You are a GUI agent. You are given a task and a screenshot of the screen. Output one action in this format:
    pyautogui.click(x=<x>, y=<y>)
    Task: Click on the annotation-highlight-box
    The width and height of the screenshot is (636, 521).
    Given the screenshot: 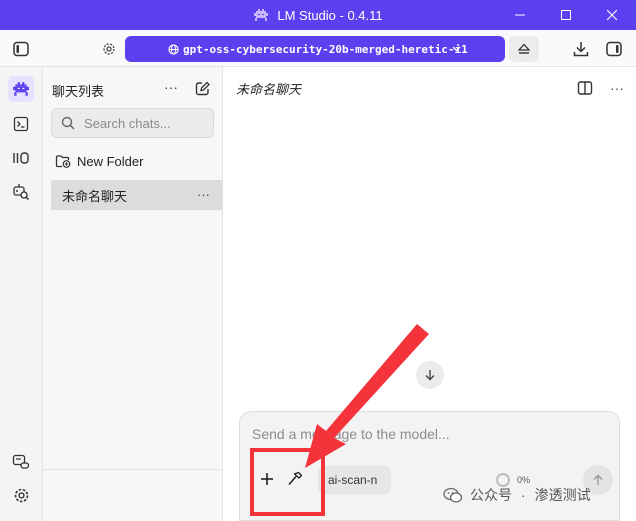 What is the action you would take?
    pyautogui.click(x=287, y=482)
    